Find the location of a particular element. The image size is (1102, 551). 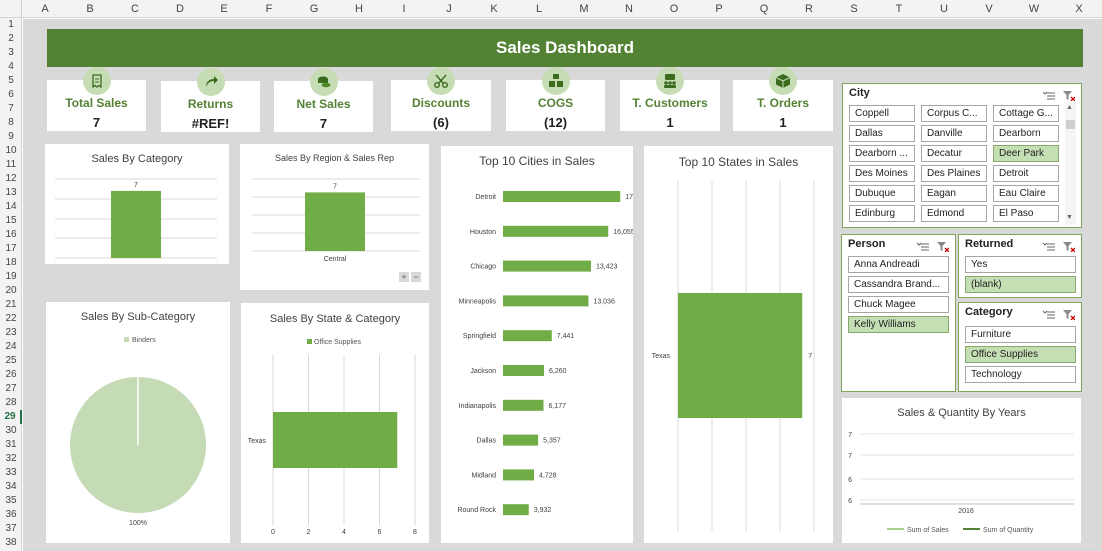

column-header: K is located at coordinates (494, 9).